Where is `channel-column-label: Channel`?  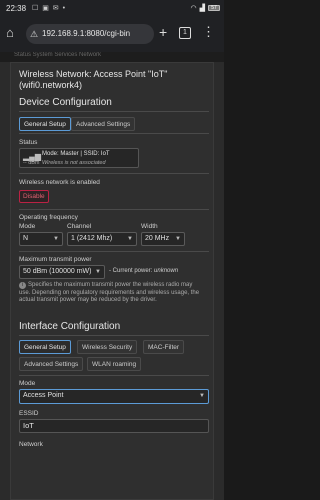
channel-column-label: Channel is located at coordinates (79, 226).